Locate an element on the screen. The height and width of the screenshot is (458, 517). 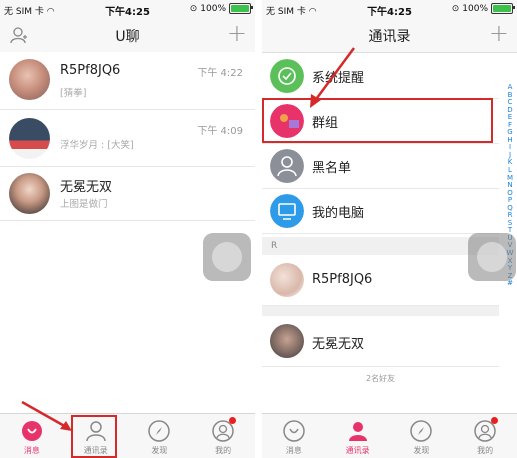
index-letter: # is located at coordinates (510, 284).